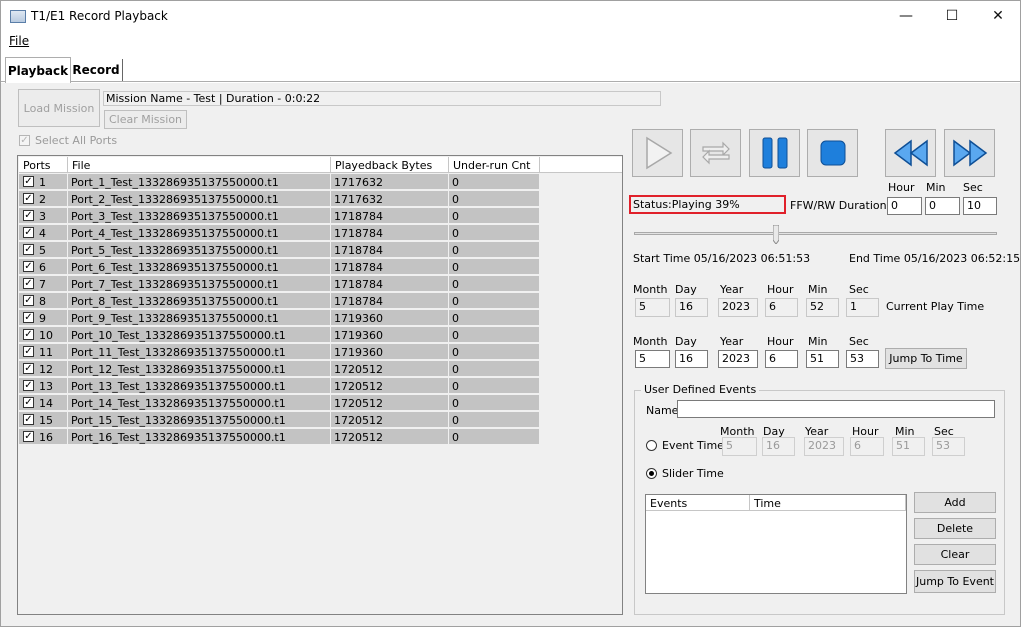 The height and width of the screenshot is (627, 1021). What do you see at coordinates (494, 199) in the screenshot?
I see `underrun-cell: 0` at bounding box center [494, 199].